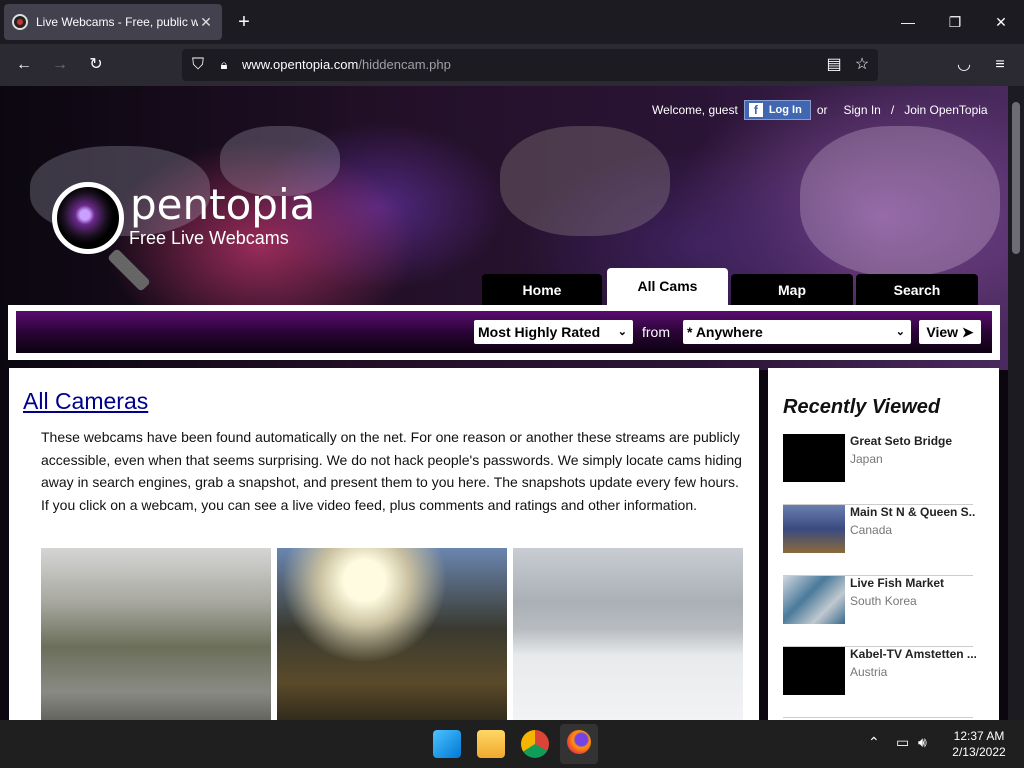 This screenshot has height=768, width=1024. I want to click on page-scrollbar, so click(1016, 403).